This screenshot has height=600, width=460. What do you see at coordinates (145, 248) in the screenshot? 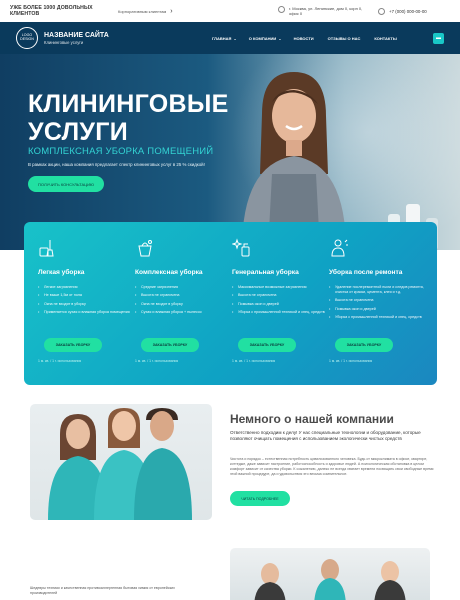
I see `bucket-icon` at bounding box center [145, 248].